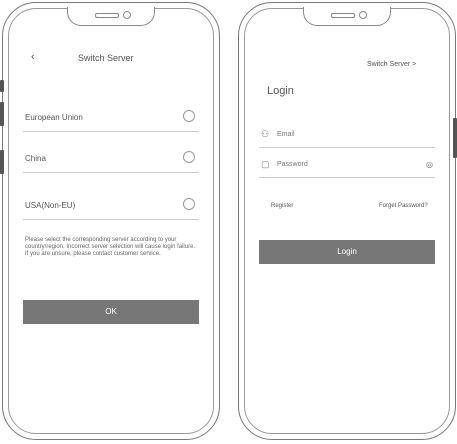 This screenshot has width=457, height=444. Describe the element at coordinates (111, 206) in the screenshot. I see `region-option-usa: USA(Non-EU)` at that location.